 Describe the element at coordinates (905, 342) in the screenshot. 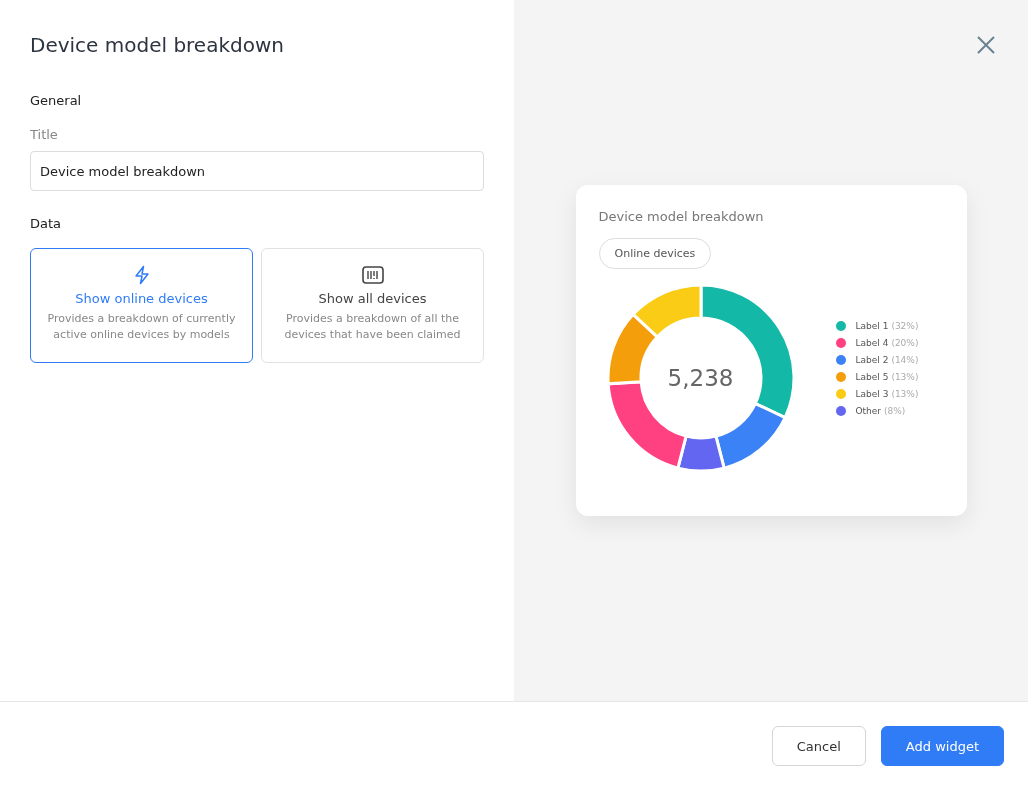

I see `legend-percent: (20%)` at that location.